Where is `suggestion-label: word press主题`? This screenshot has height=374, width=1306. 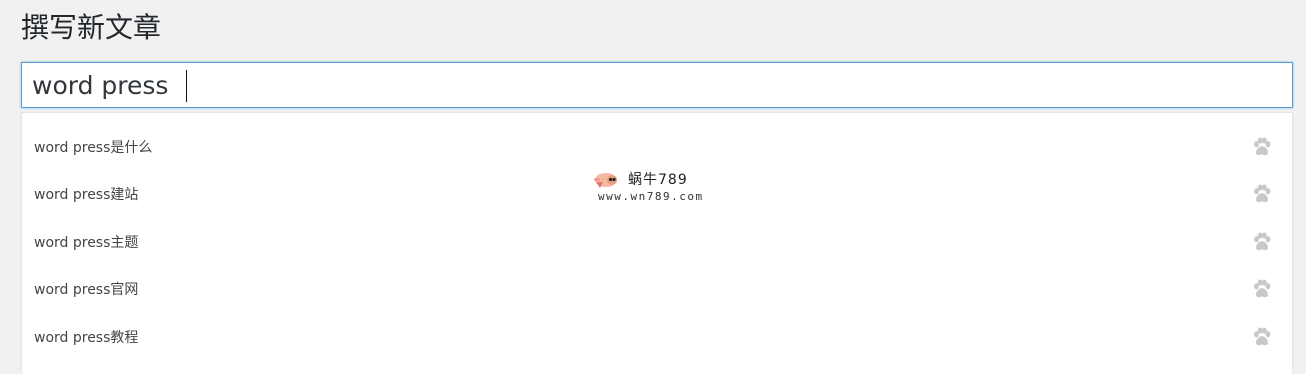
suggestion-label: word press主题 is located at coordinates (86, 242).